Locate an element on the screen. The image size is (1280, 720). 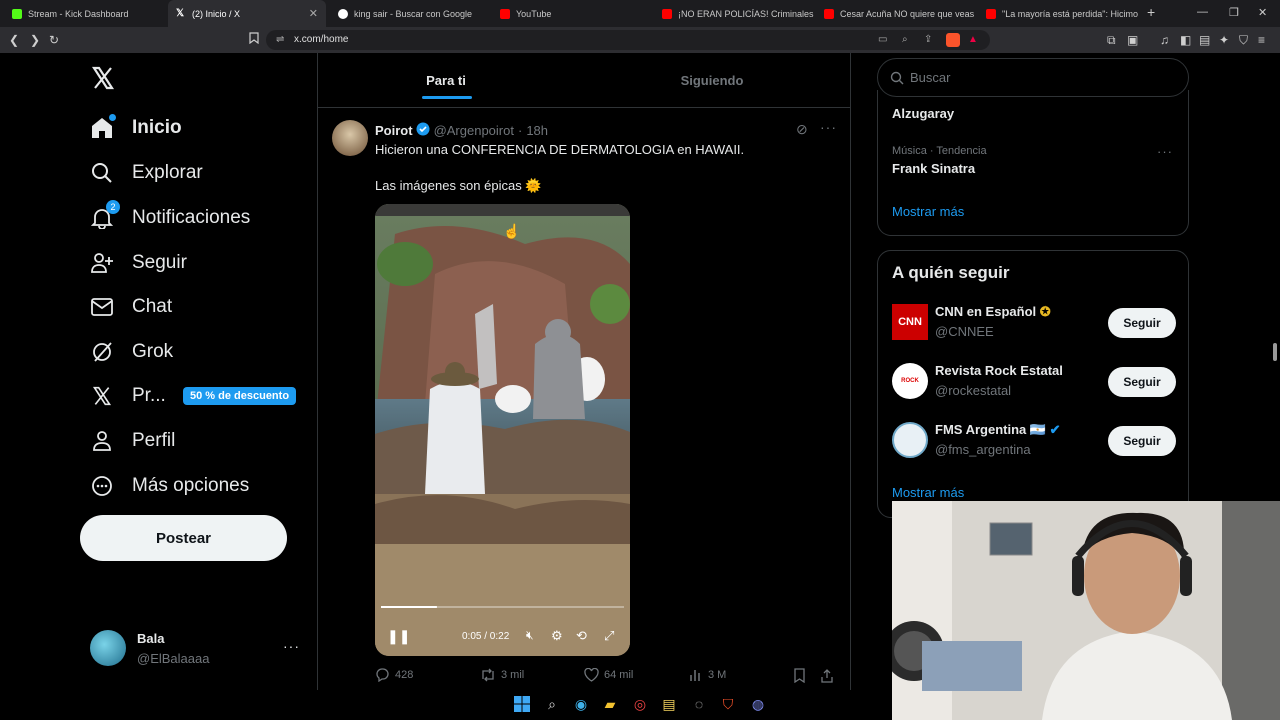
browser-tab-active: 𝕏 (2) Inicio / X ✕ is located at coordinates (247, 13).